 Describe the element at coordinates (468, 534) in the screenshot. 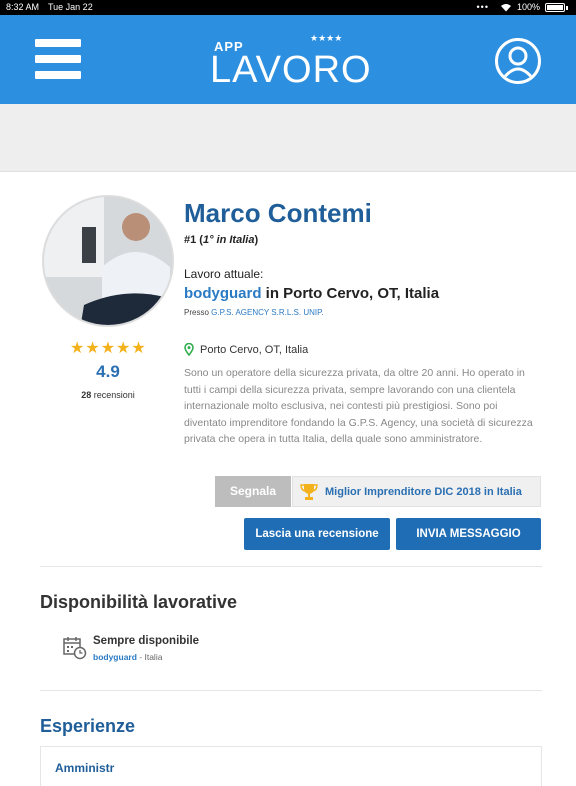

I see `send-message-button: INVIA MESSAGGIO` at that location.